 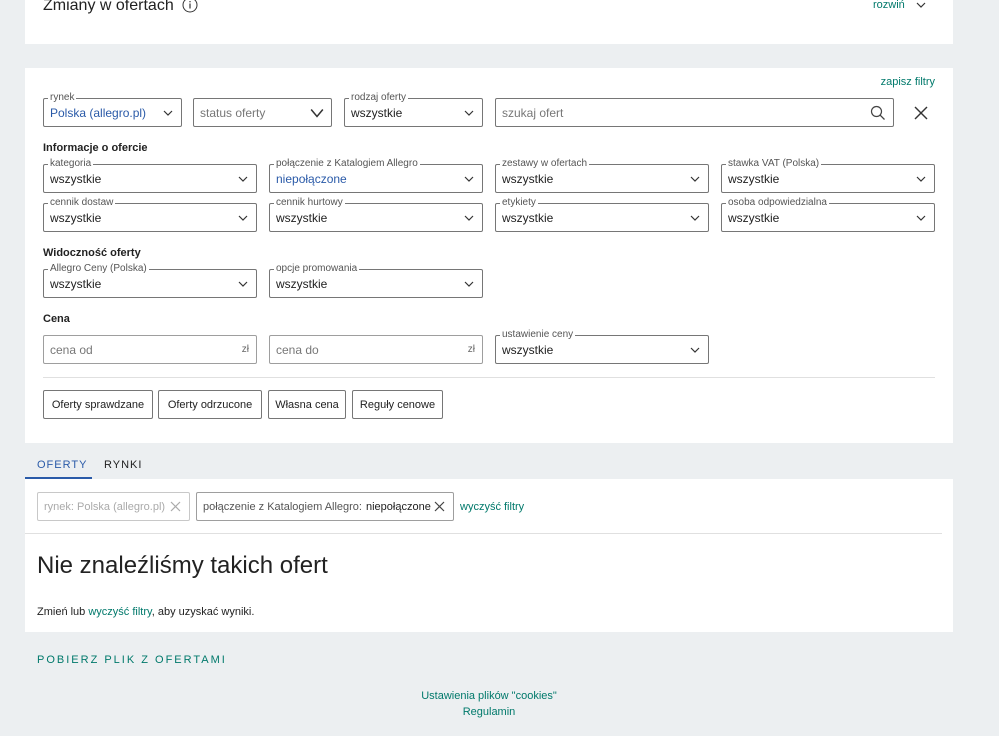 I want to click on promo-value: wszystkie, so click(x=302, y=284).